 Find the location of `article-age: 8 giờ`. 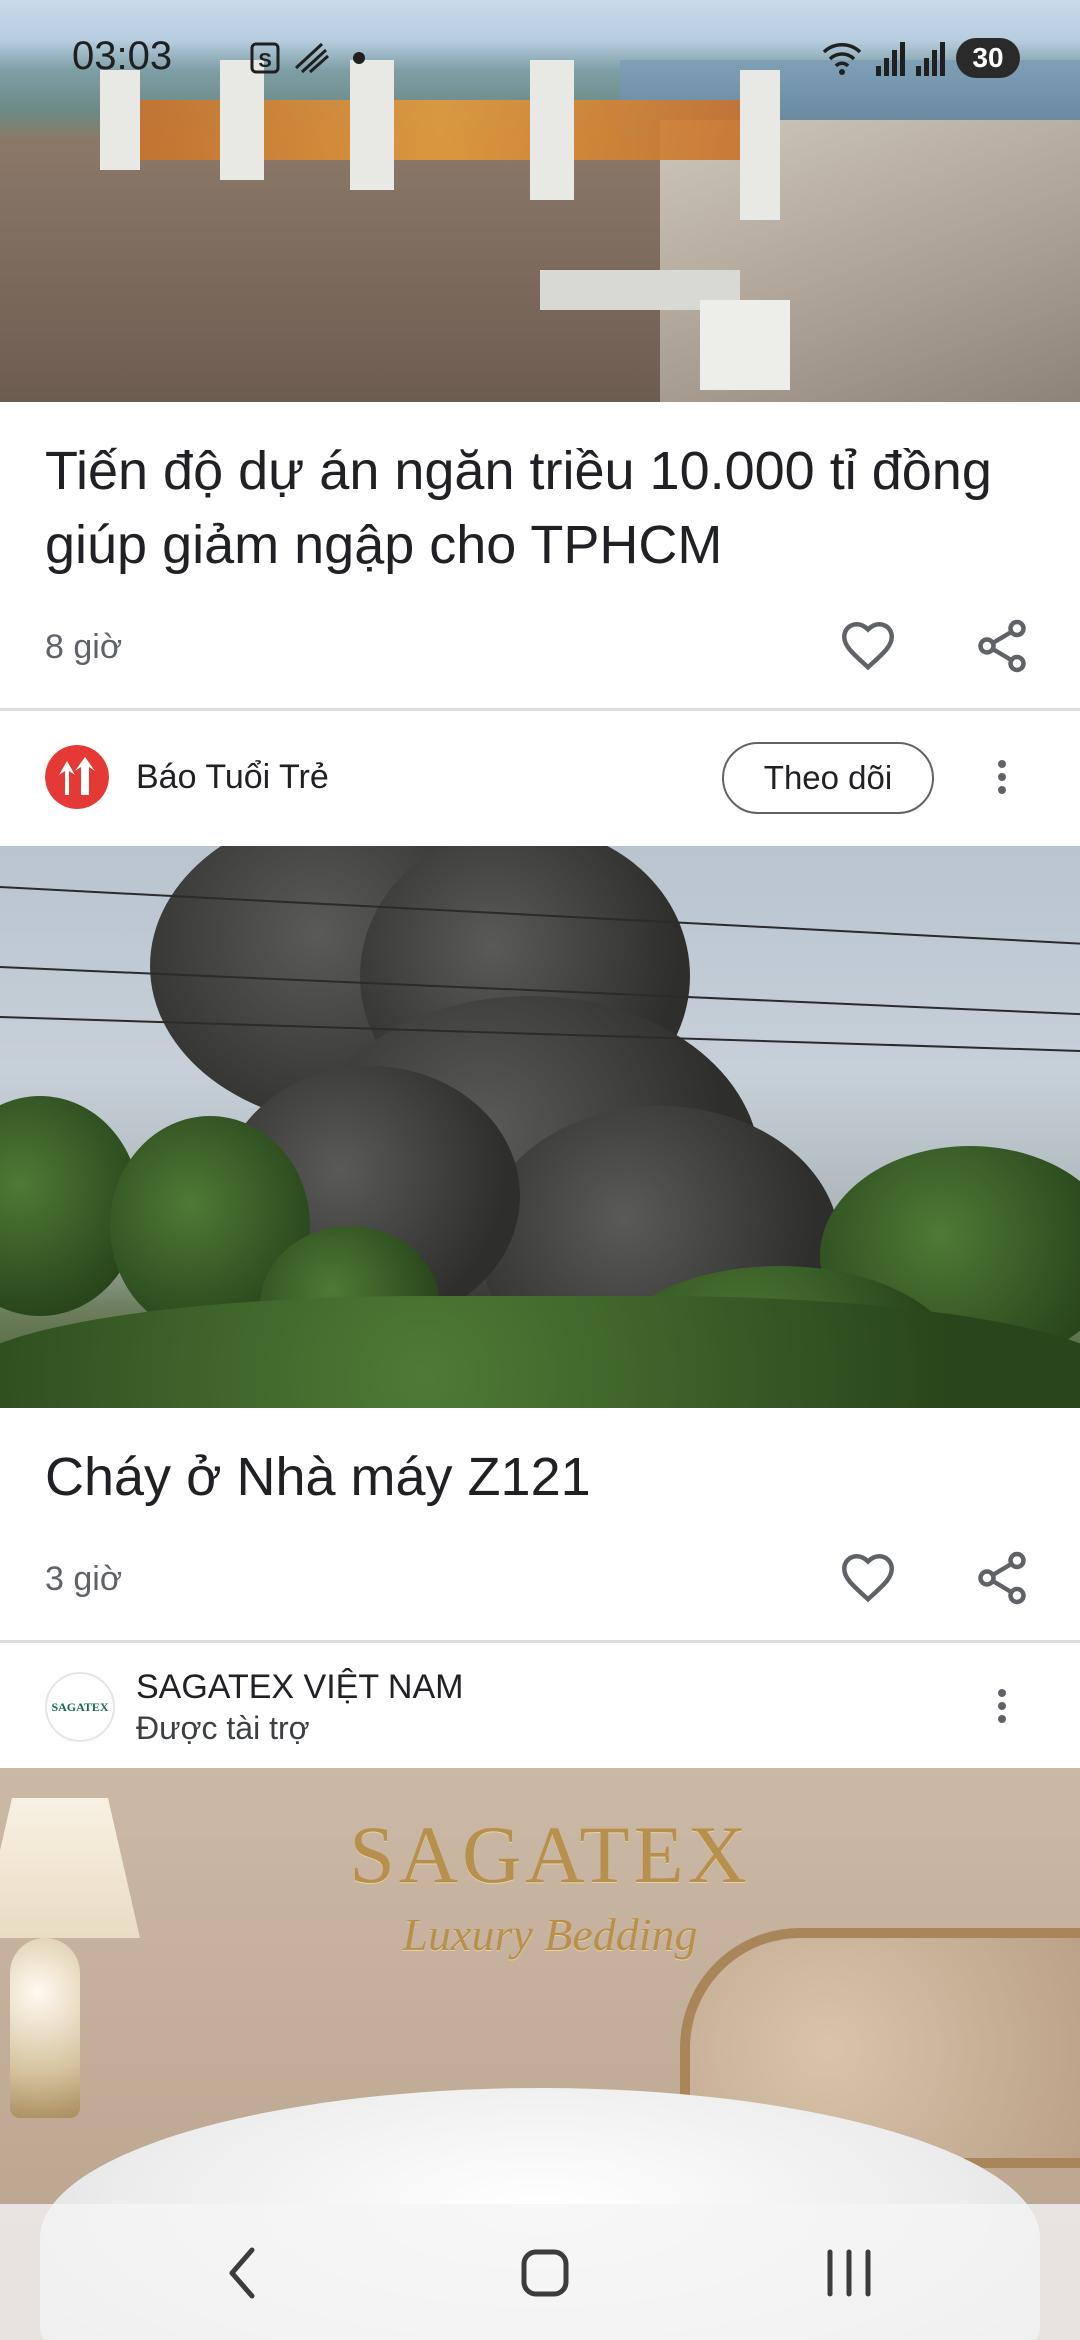

article-age: 8 giờ is located at coordinates (84, 647).